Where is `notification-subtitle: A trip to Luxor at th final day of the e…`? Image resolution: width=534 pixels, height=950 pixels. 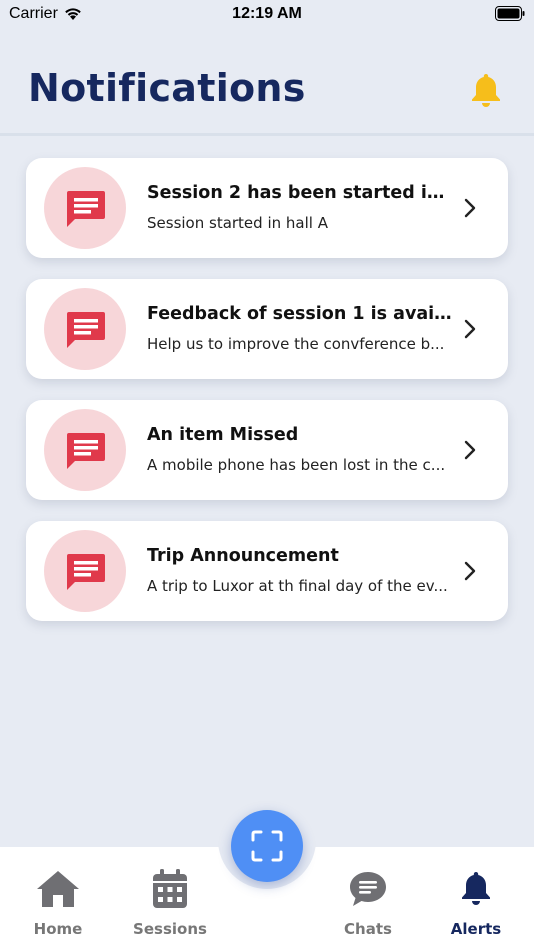 notification-subtitle: A trip to Luxor at th final day of the e… is located at coordinates (297, 586).